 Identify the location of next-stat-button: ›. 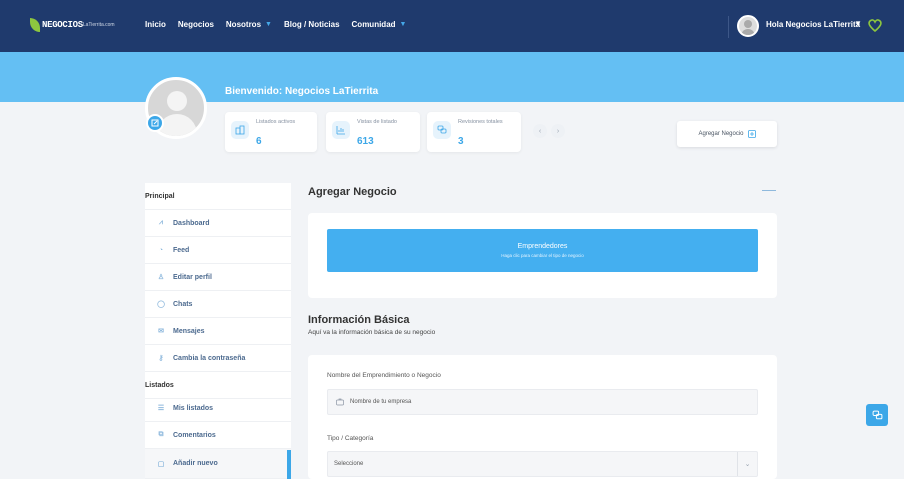
(558, 131).